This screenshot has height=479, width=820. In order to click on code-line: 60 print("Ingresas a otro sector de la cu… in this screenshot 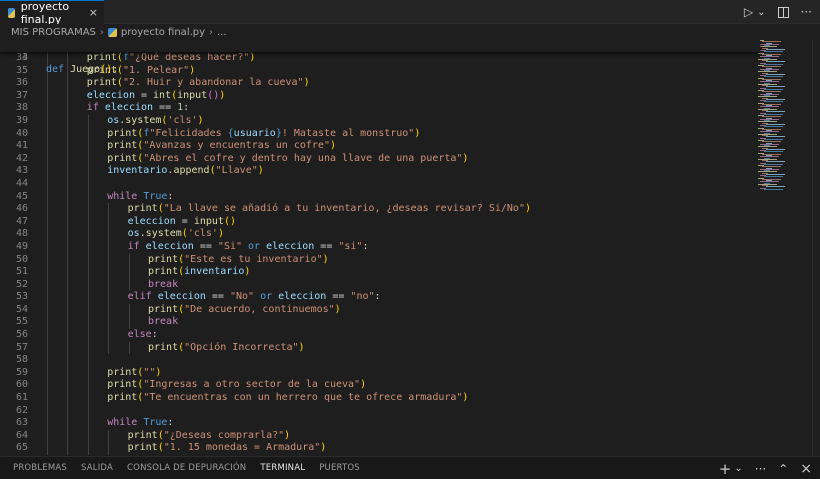, I will do `click(380, 386)`.